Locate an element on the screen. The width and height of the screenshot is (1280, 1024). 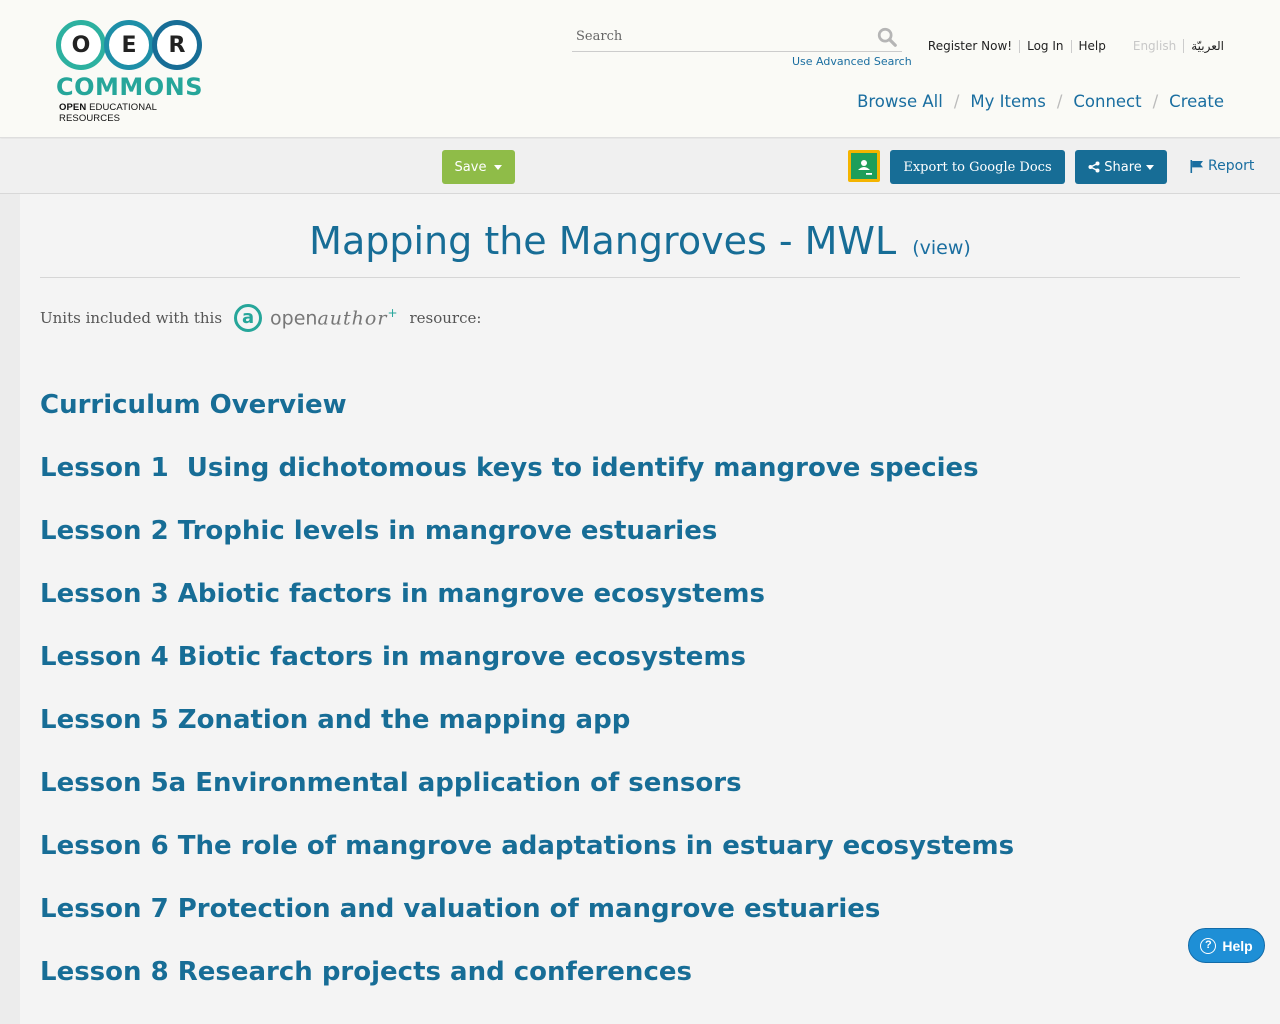
help-widget-button: ? Help is located at coordinates (1226, 945).